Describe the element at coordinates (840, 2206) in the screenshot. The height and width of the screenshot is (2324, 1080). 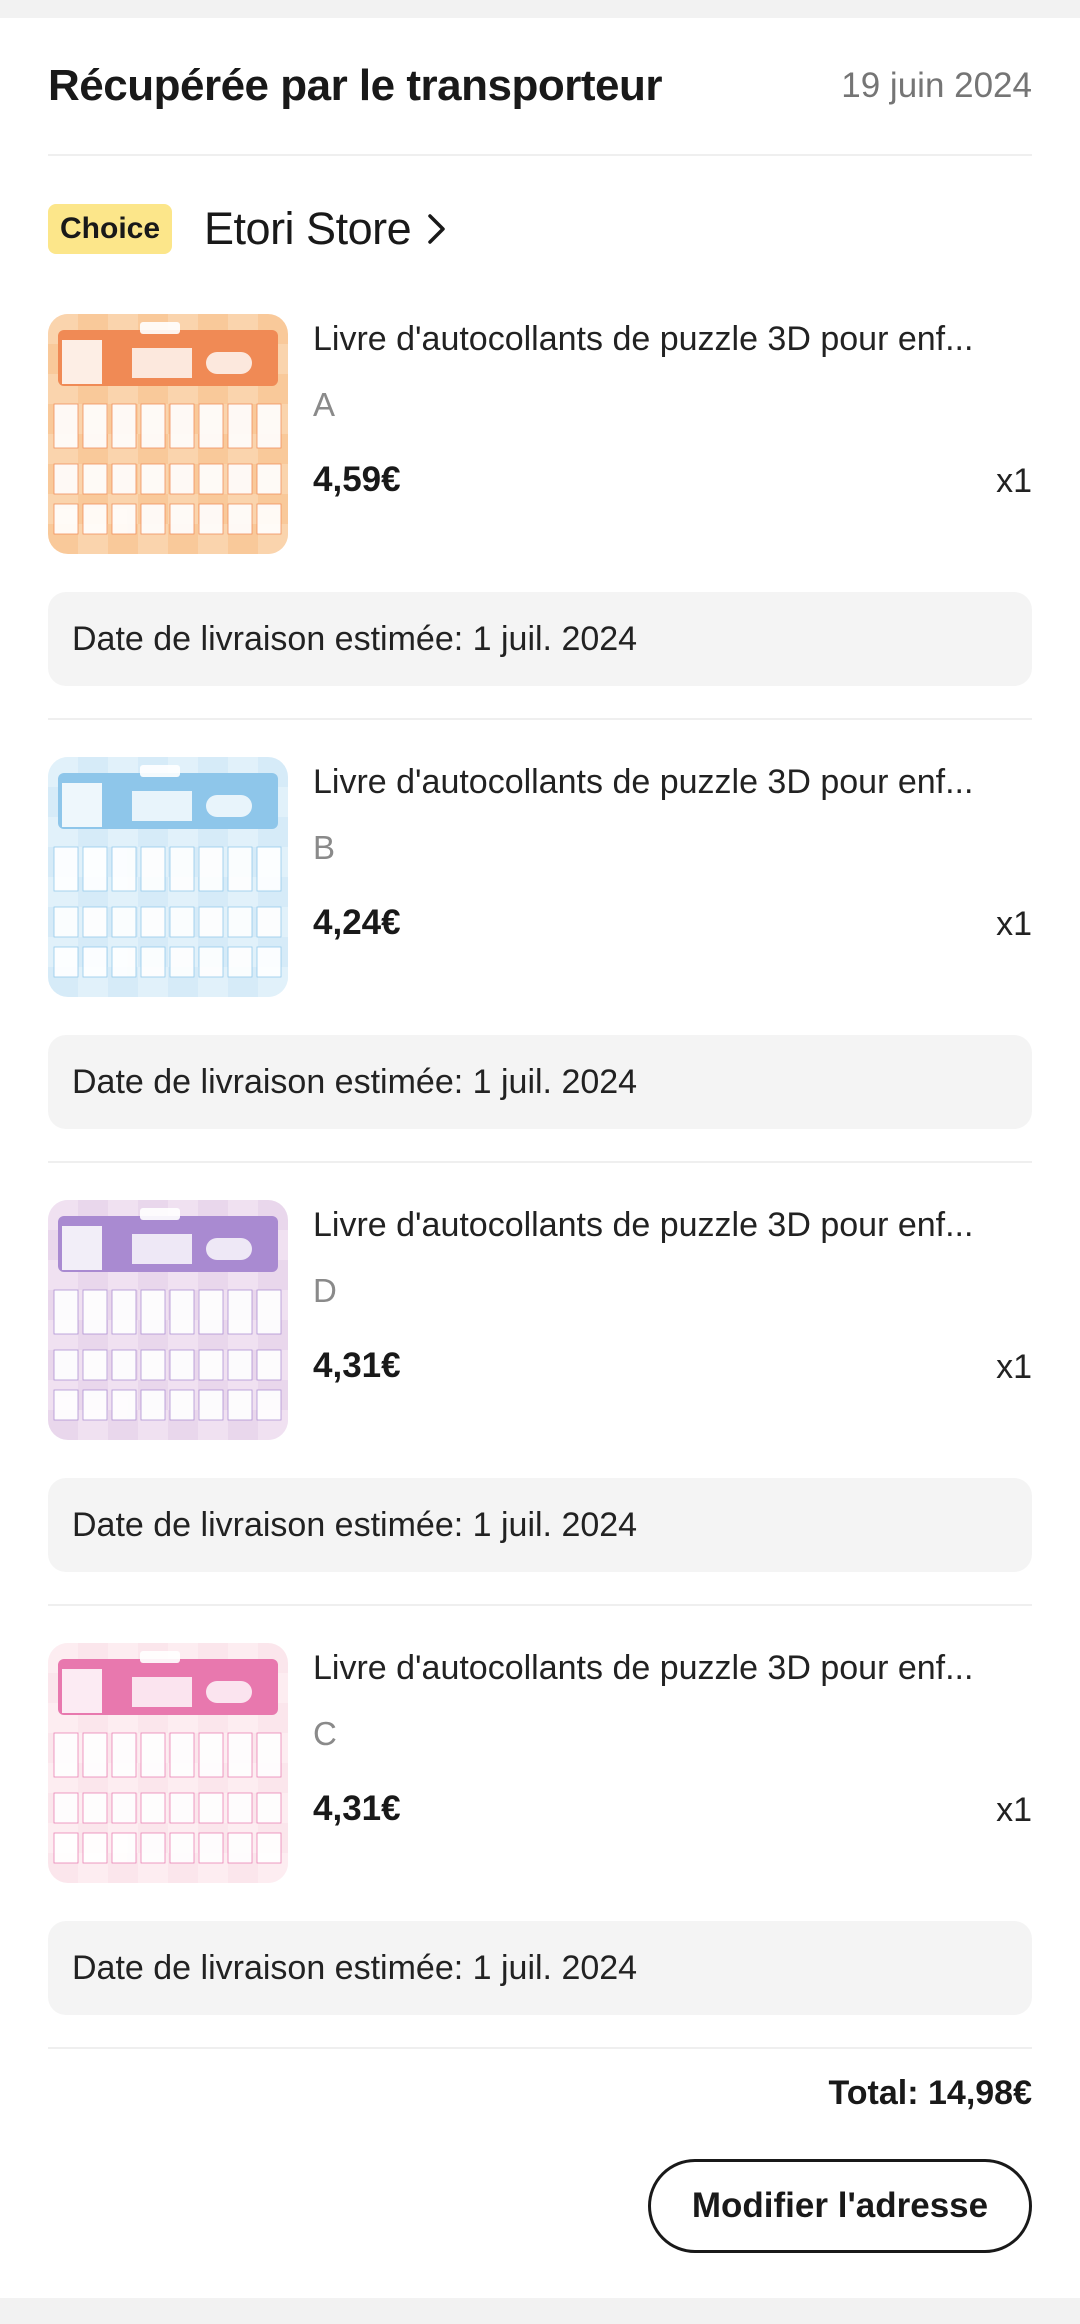
I see `modify-address-button: Modifier l'adresse` at that location.